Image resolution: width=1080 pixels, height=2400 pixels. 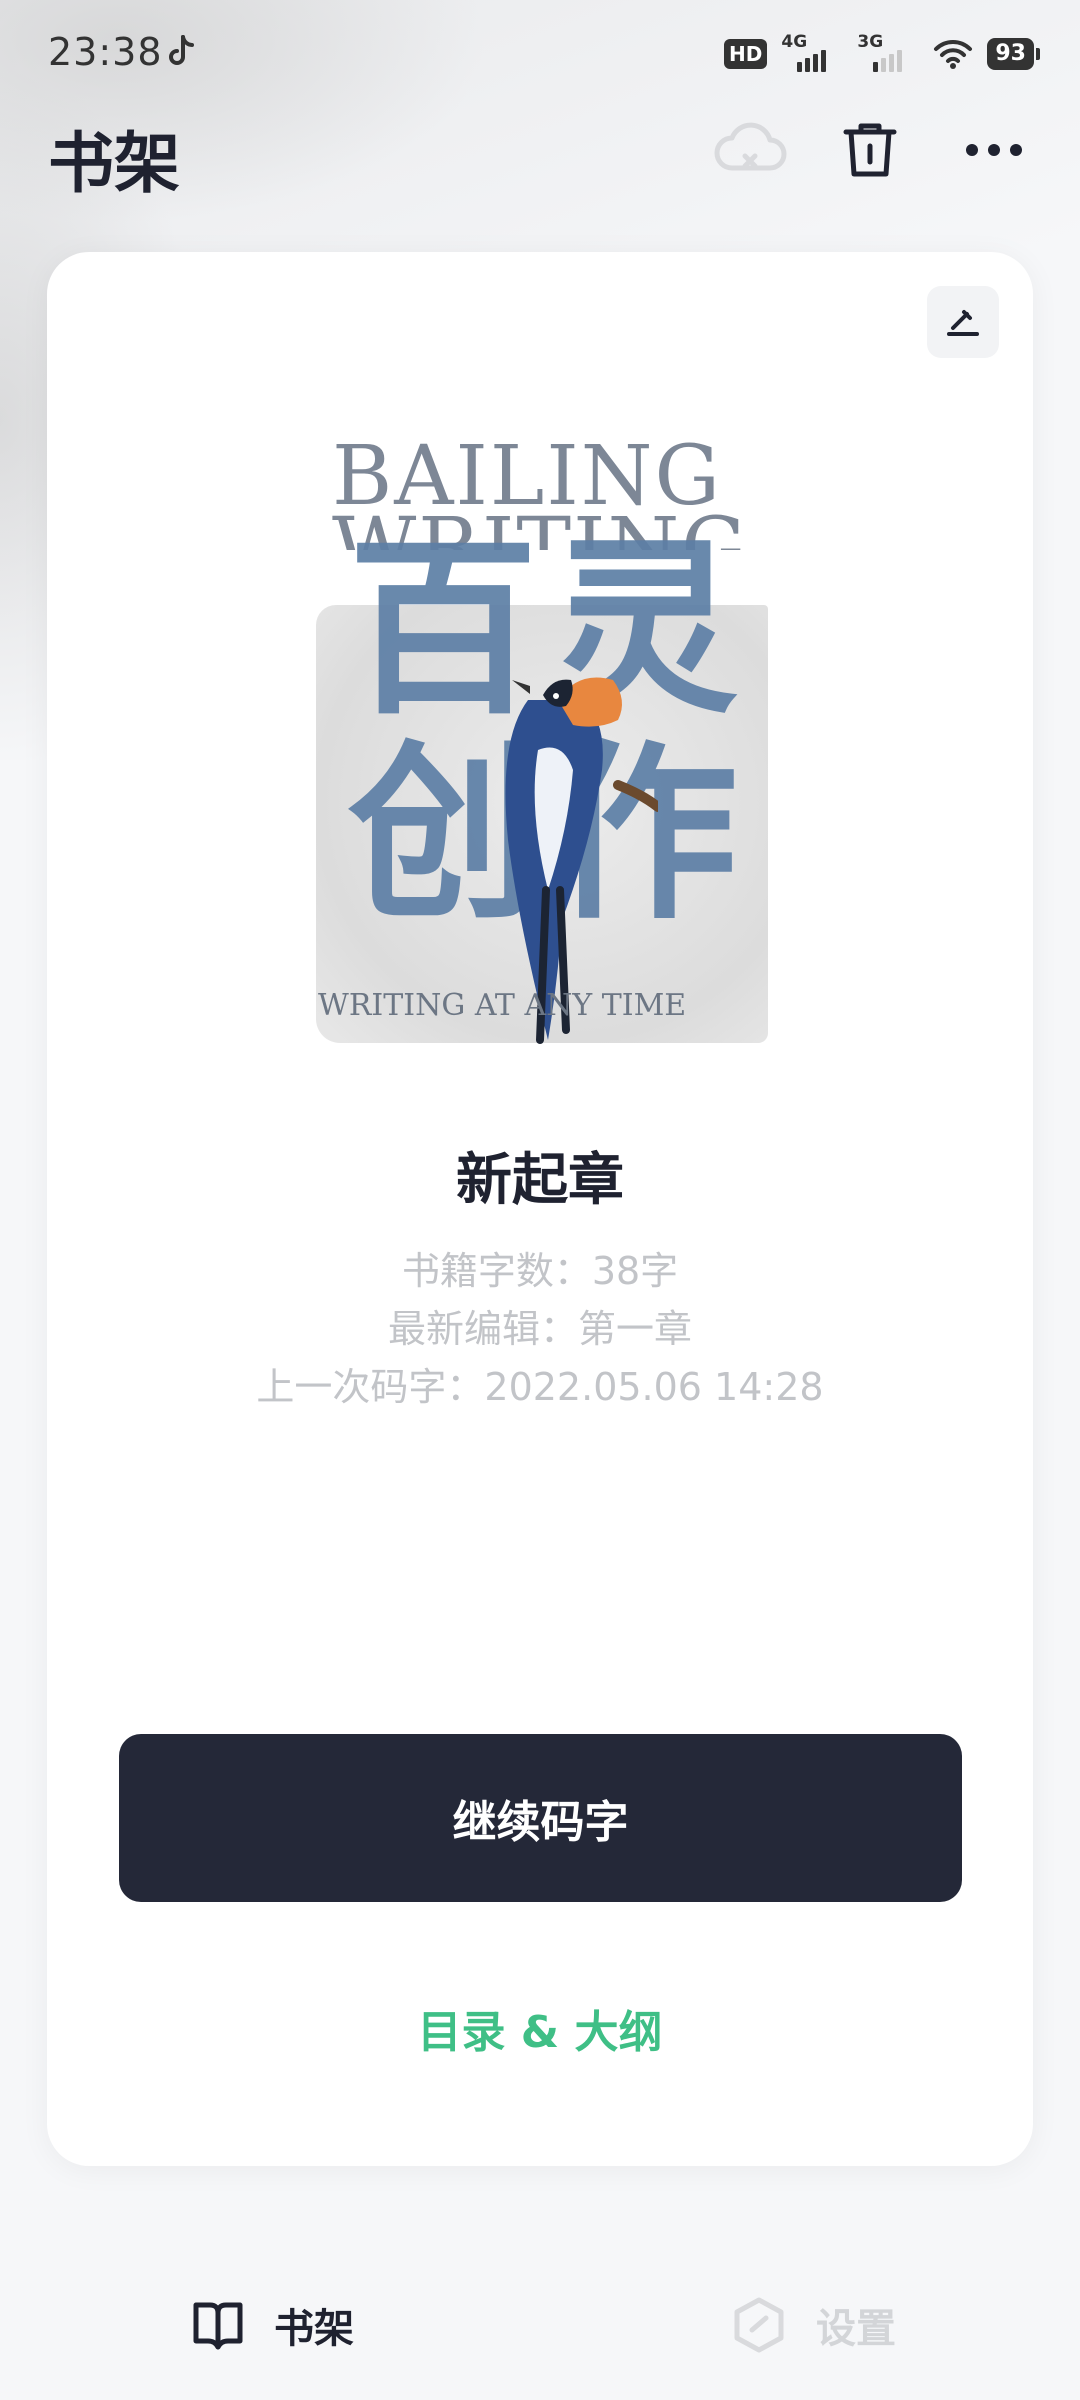 I want to click on book-title: 新起章, so click(x=540, y=1180).